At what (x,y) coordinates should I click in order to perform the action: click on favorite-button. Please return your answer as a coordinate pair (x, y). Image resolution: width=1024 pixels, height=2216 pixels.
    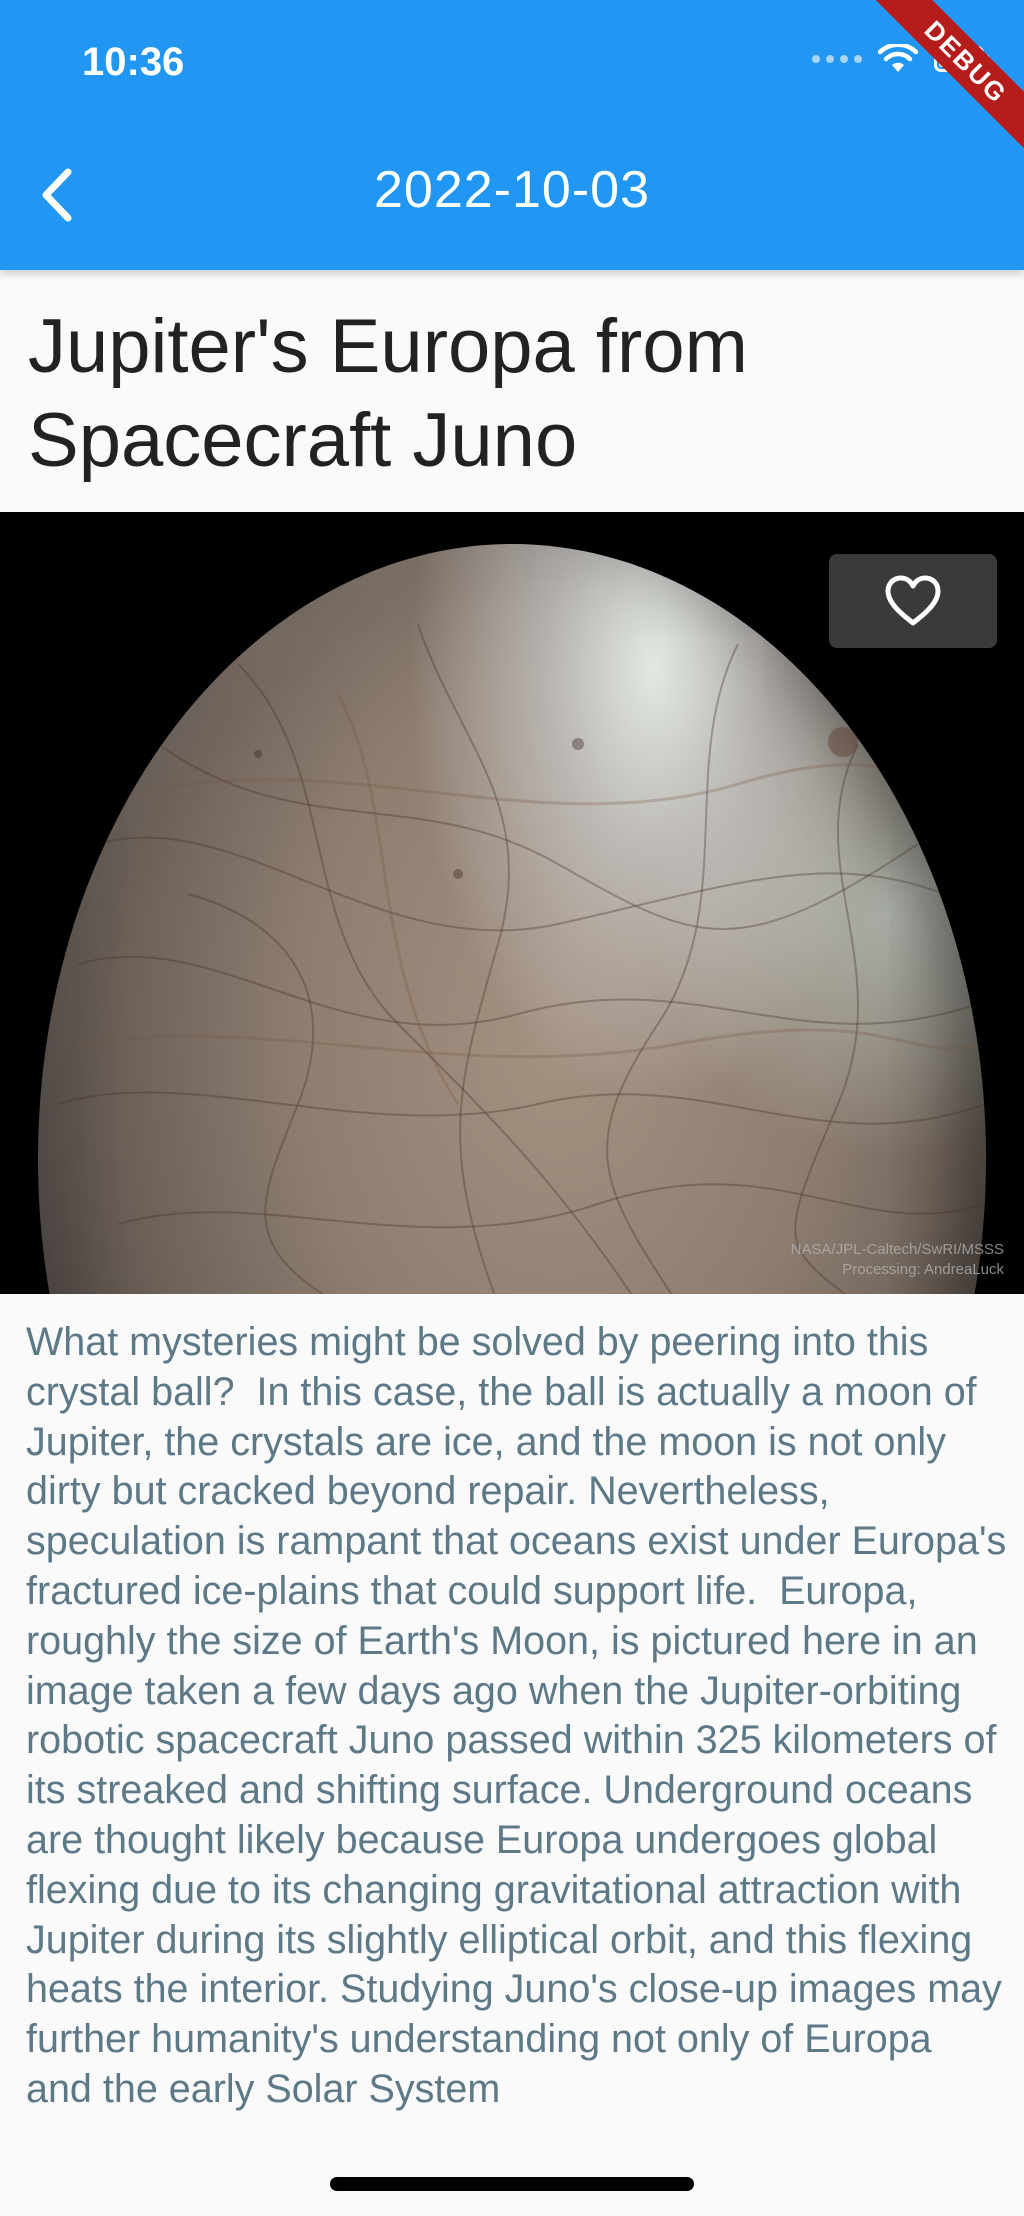
    Looking at the image, I should click on (913, 601).